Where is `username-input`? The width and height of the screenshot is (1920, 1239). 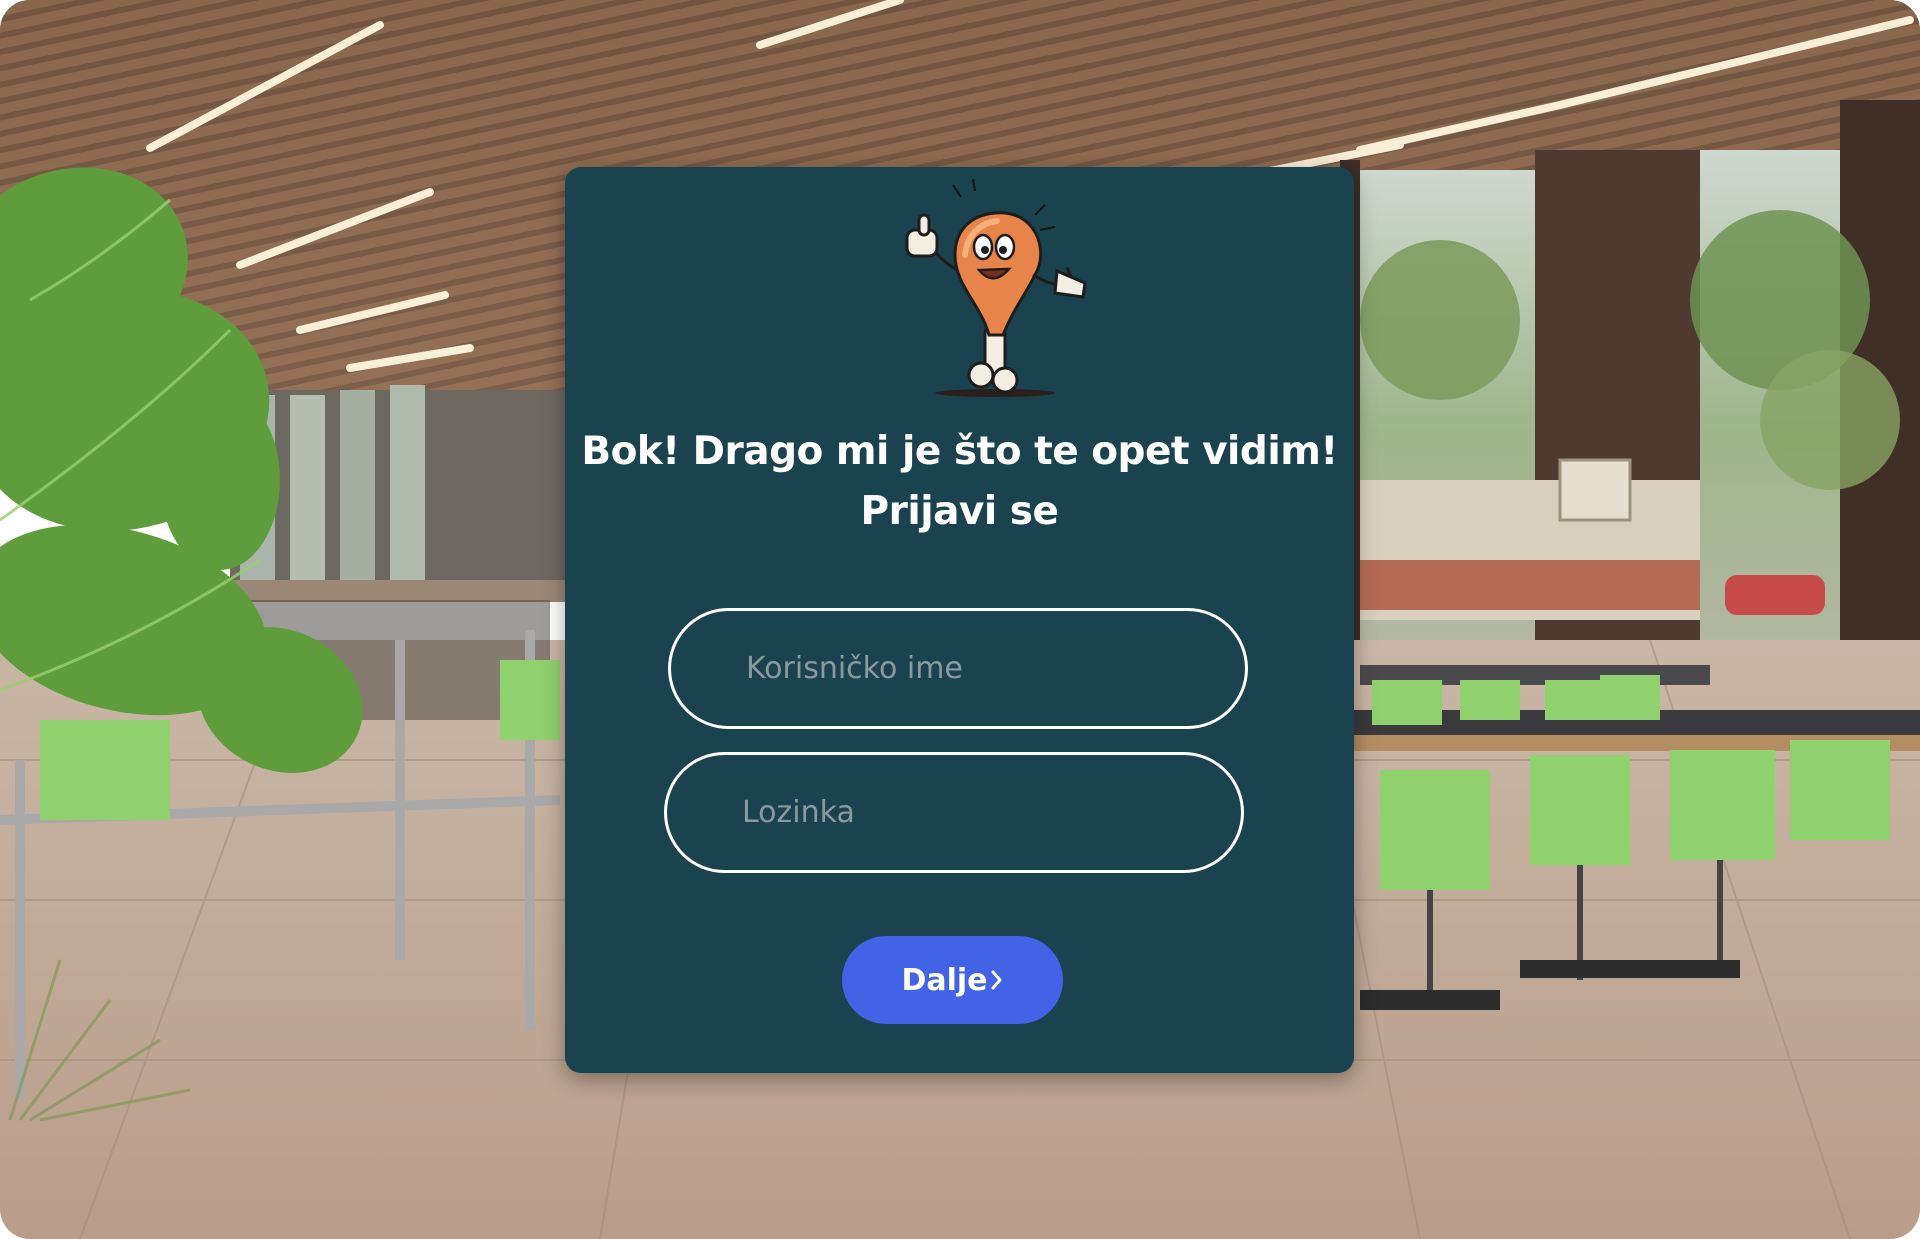 username-input is located at coordinates (958, 668).